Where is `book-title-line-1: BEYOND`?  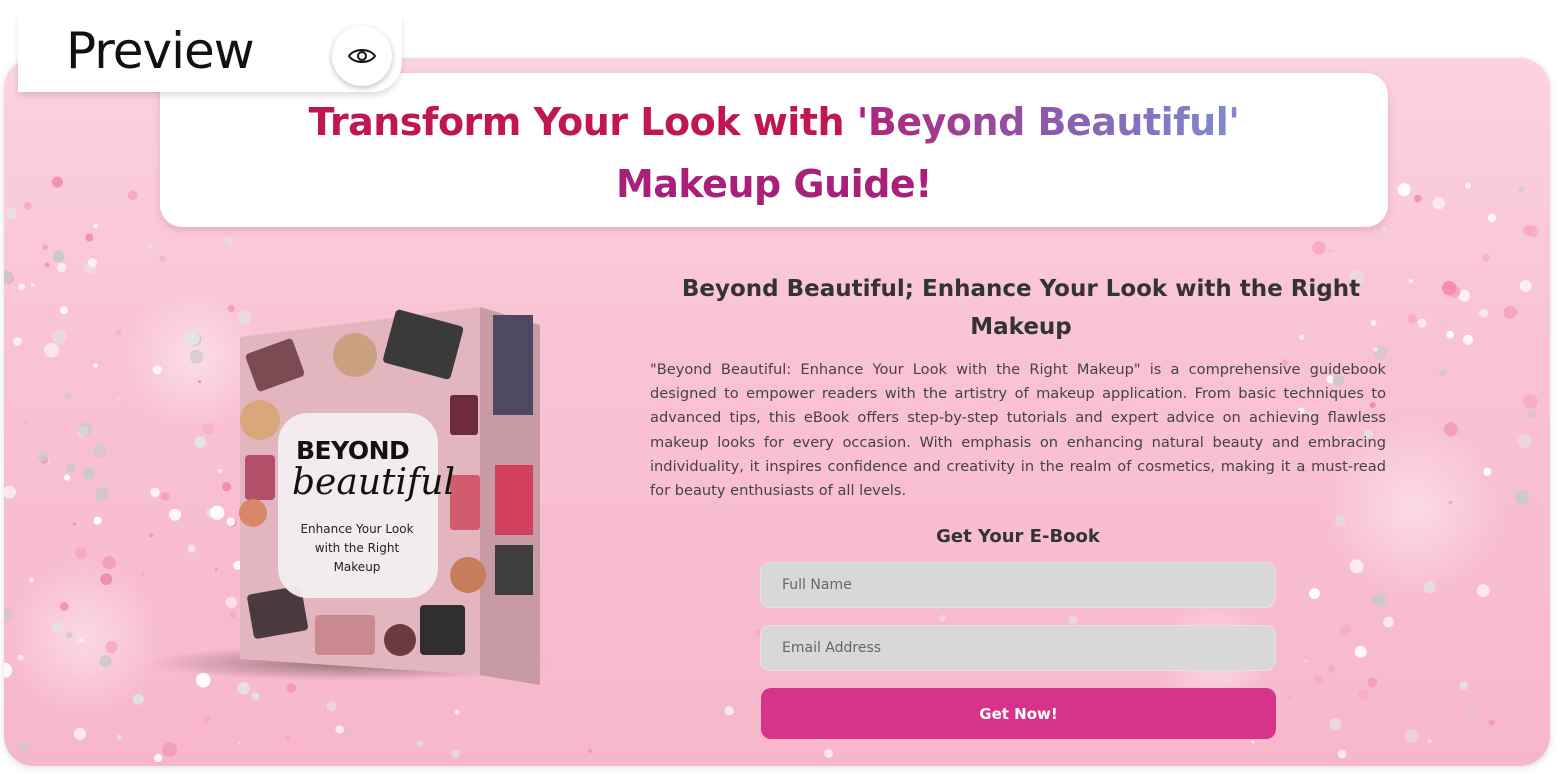 book-title-line-1: BEYOND is located at coordinates (353, 450).